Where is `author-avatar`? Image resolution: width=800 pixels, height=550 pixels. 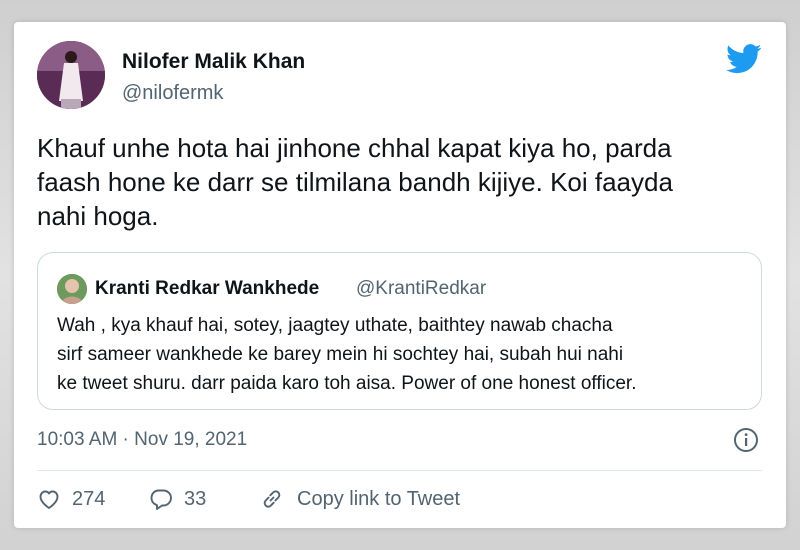 author-avatar is located at coordinates (71, 75).